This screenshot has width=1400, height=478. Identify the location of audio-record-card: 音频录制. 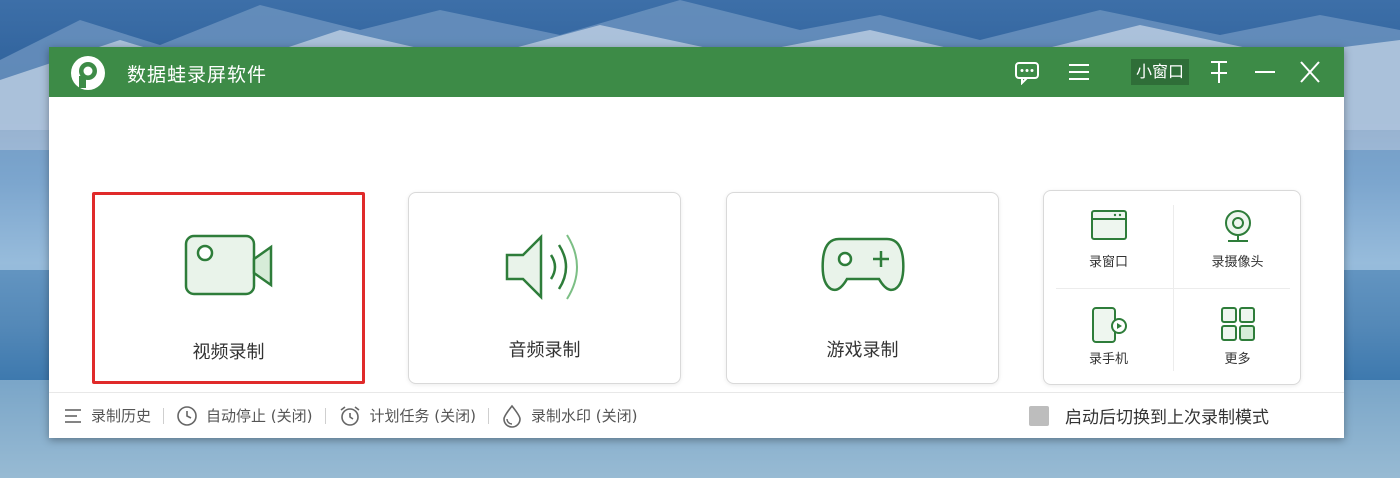
(544, 288).